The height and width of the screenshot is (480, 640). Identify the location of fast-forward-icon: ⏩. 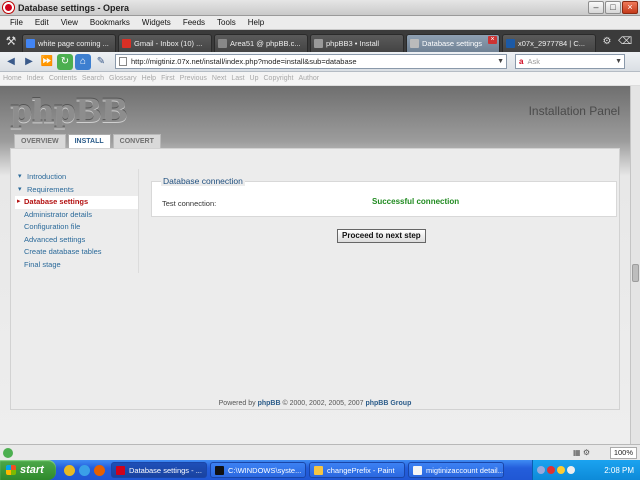
(47, 62).